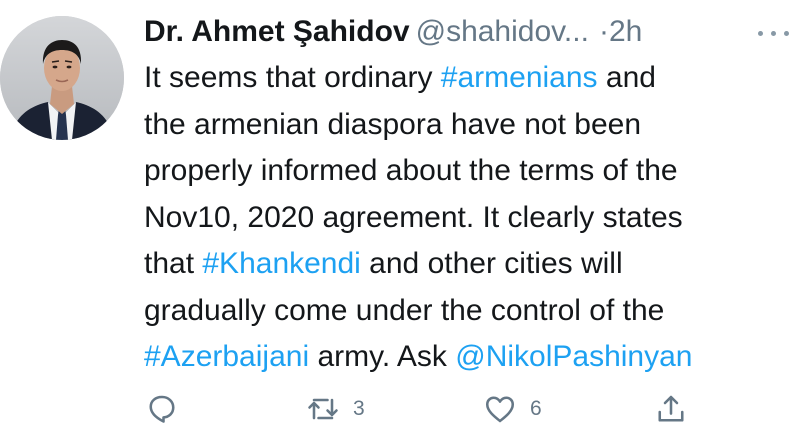 The width and height of the screenshot is (800, 445). What do you see at coordinates (281, 263) in the screenshot?
I see `hashtag-link: #Khankendi` at bounding box center [281, 263].